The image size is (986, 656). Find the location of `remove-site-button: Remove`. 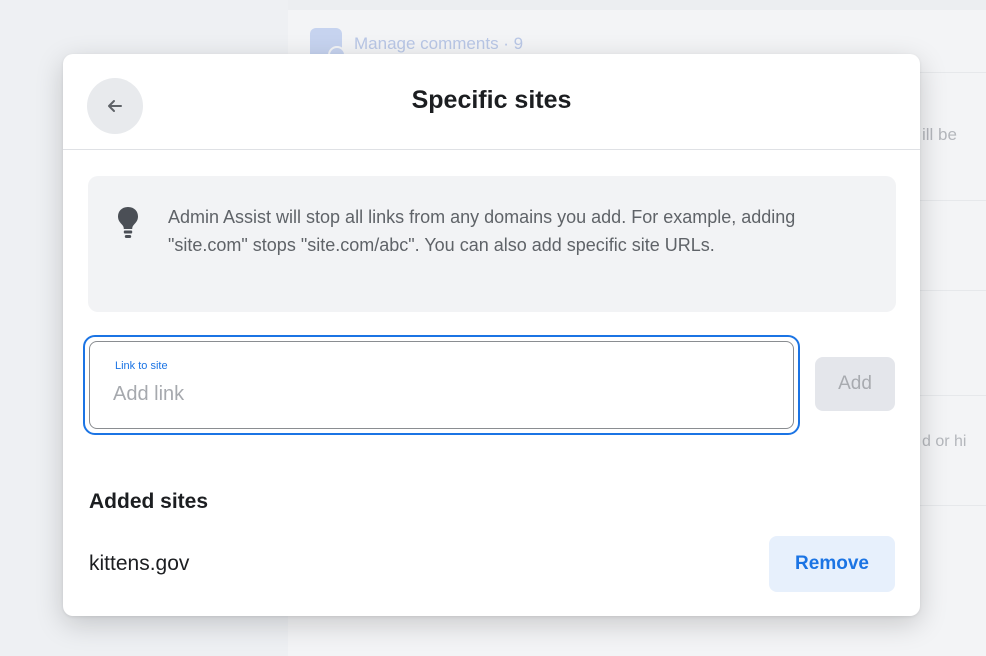

remove-site-button: Remove is located at coordinates (832, 564).